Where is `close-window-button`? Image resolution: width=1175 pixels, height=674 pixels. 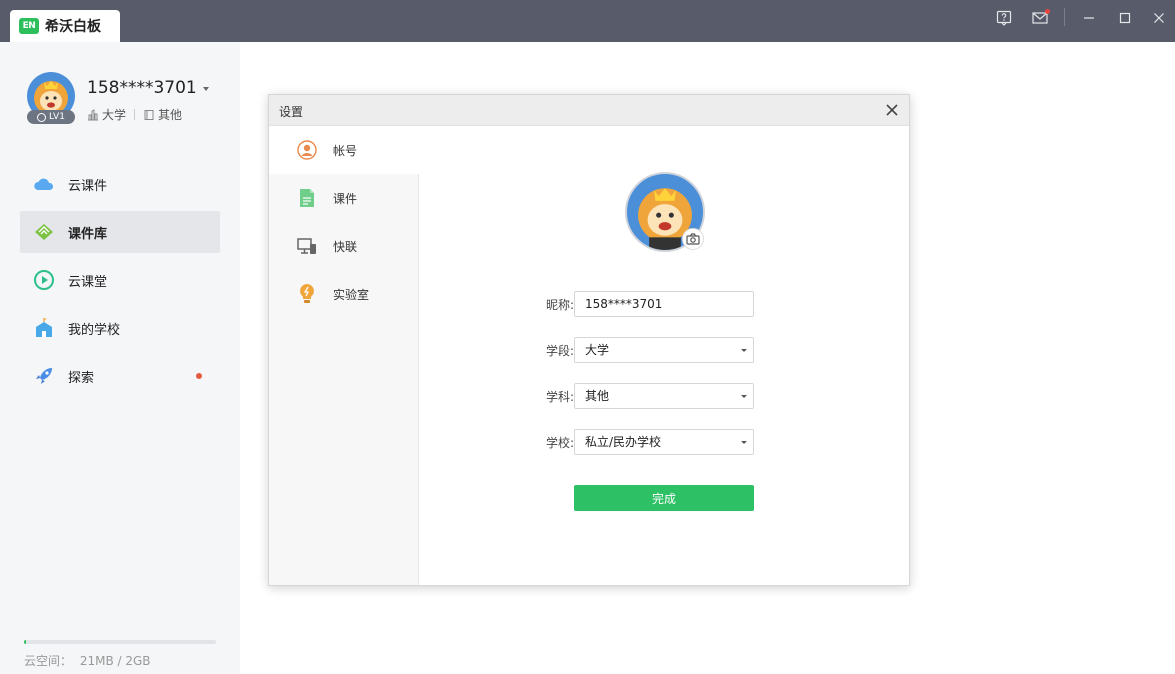 close-window-button is located at coordinates (1159, 18).